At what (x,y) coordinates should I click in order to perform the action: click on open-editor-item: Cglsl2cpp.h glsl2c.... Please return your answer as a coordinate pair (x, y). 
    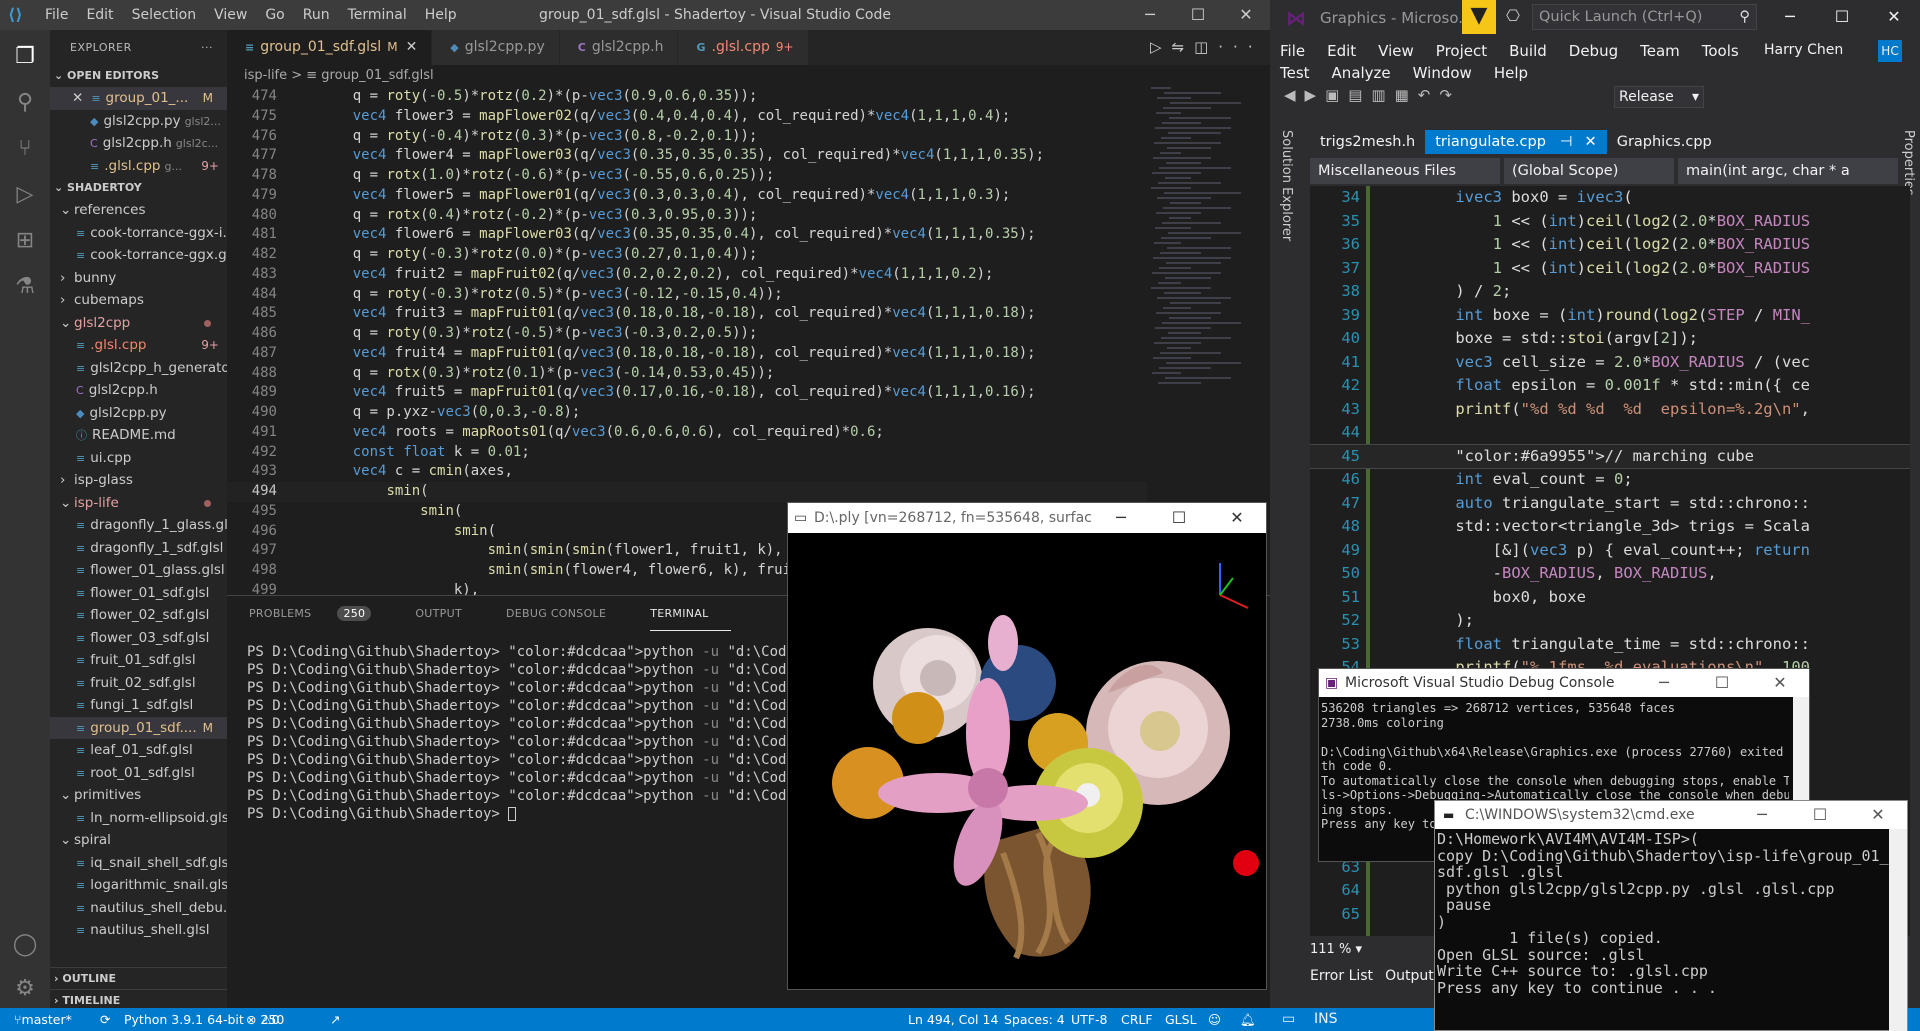
    Looking at the image, I should click on (138, 143).